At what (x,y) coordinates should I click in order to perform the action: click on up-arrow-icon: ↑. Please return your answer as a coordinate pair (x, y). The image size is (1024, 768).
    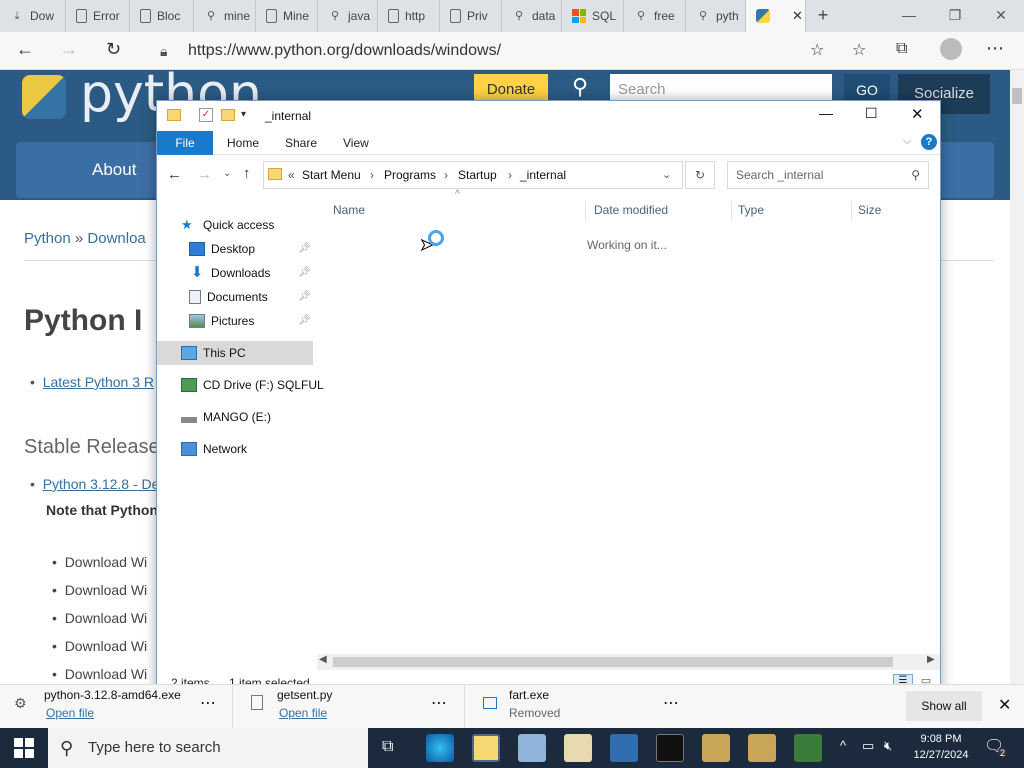
    Looking at the image, I should click on (247, 173).